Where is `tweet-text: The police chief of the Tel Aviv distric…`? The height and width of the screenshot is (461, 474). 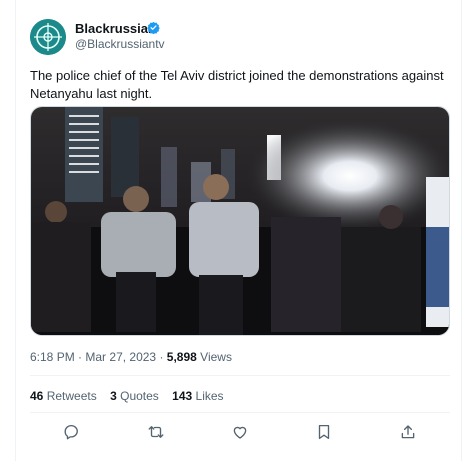 tweet-text: The police chief of the Tel Aviv distric… is located at coordinates (237, 84).